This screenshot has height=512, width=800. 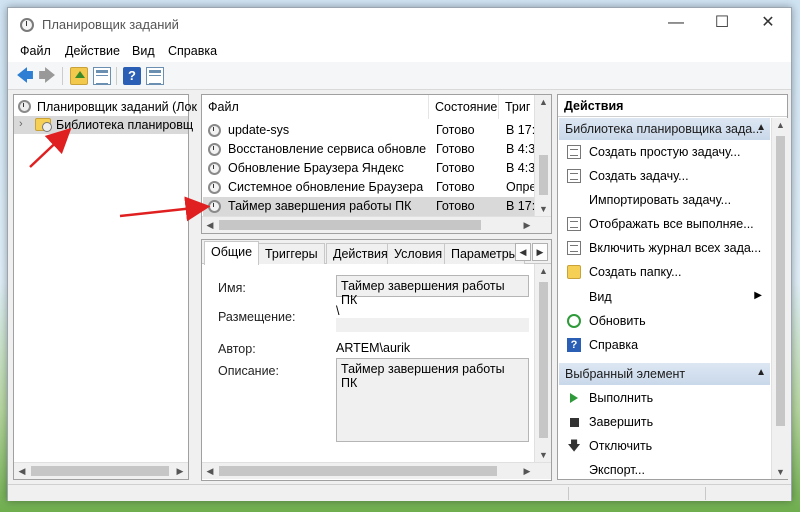 What do you see at coordinates (484, 253) in the screenshot?
I see `tab-parameters: Параметры` at bounding box center [484, 253].